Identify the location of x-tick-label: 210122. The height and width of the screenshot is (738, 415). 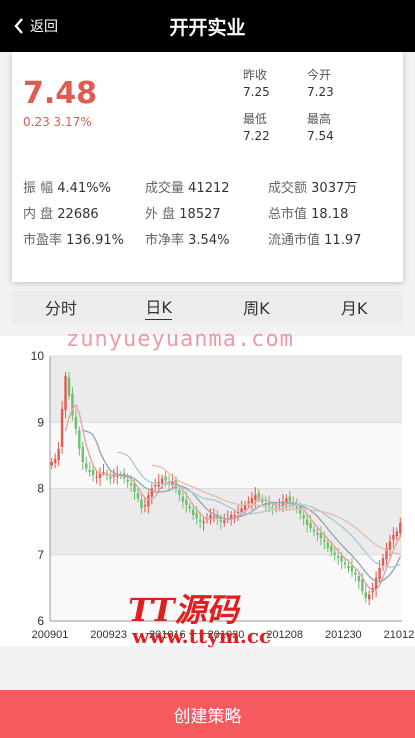
(399, 635).